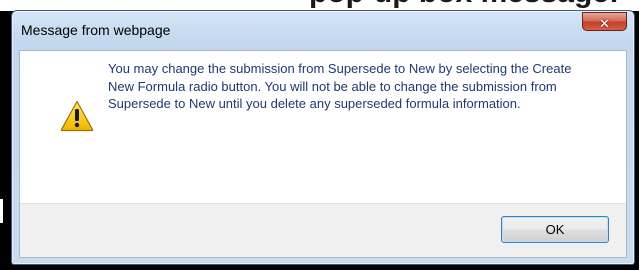  I want to click on dialog-title: Message from webpage, so click(96, 30).